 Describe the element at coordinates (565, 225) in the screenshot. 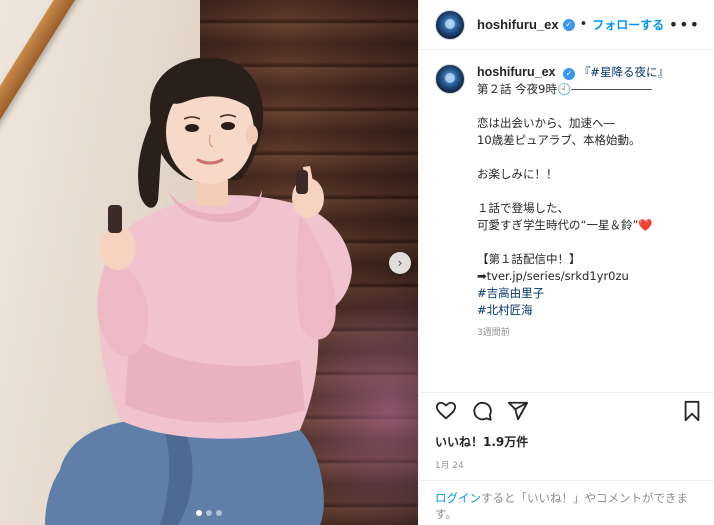

I see `caption-line: 可愛すぎ学生時代の“一星＆鈴”❤️` at that location.